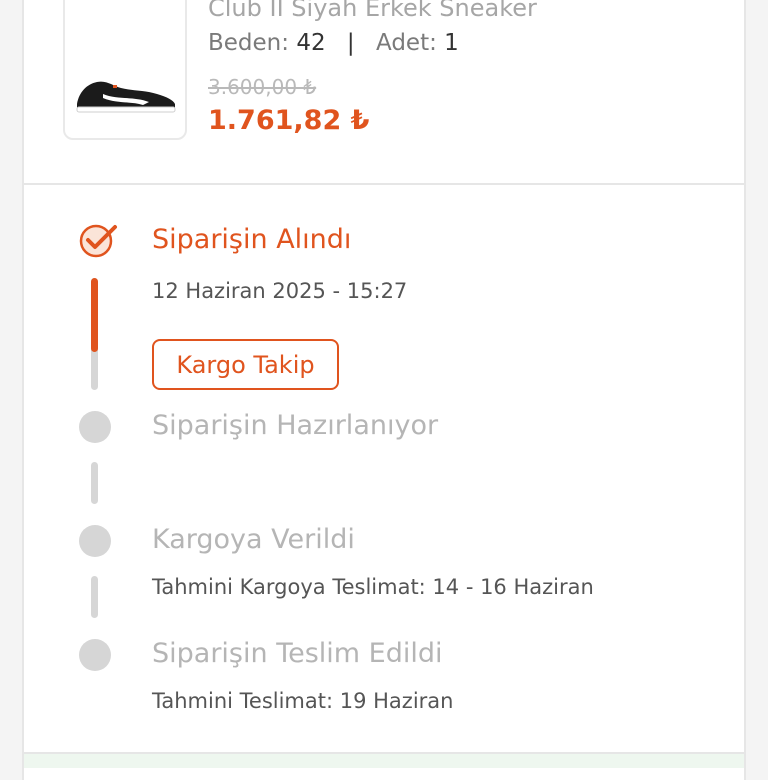 This screenshot has width=768, height=780. I want to click on size-value: 42, so click(311, 43).